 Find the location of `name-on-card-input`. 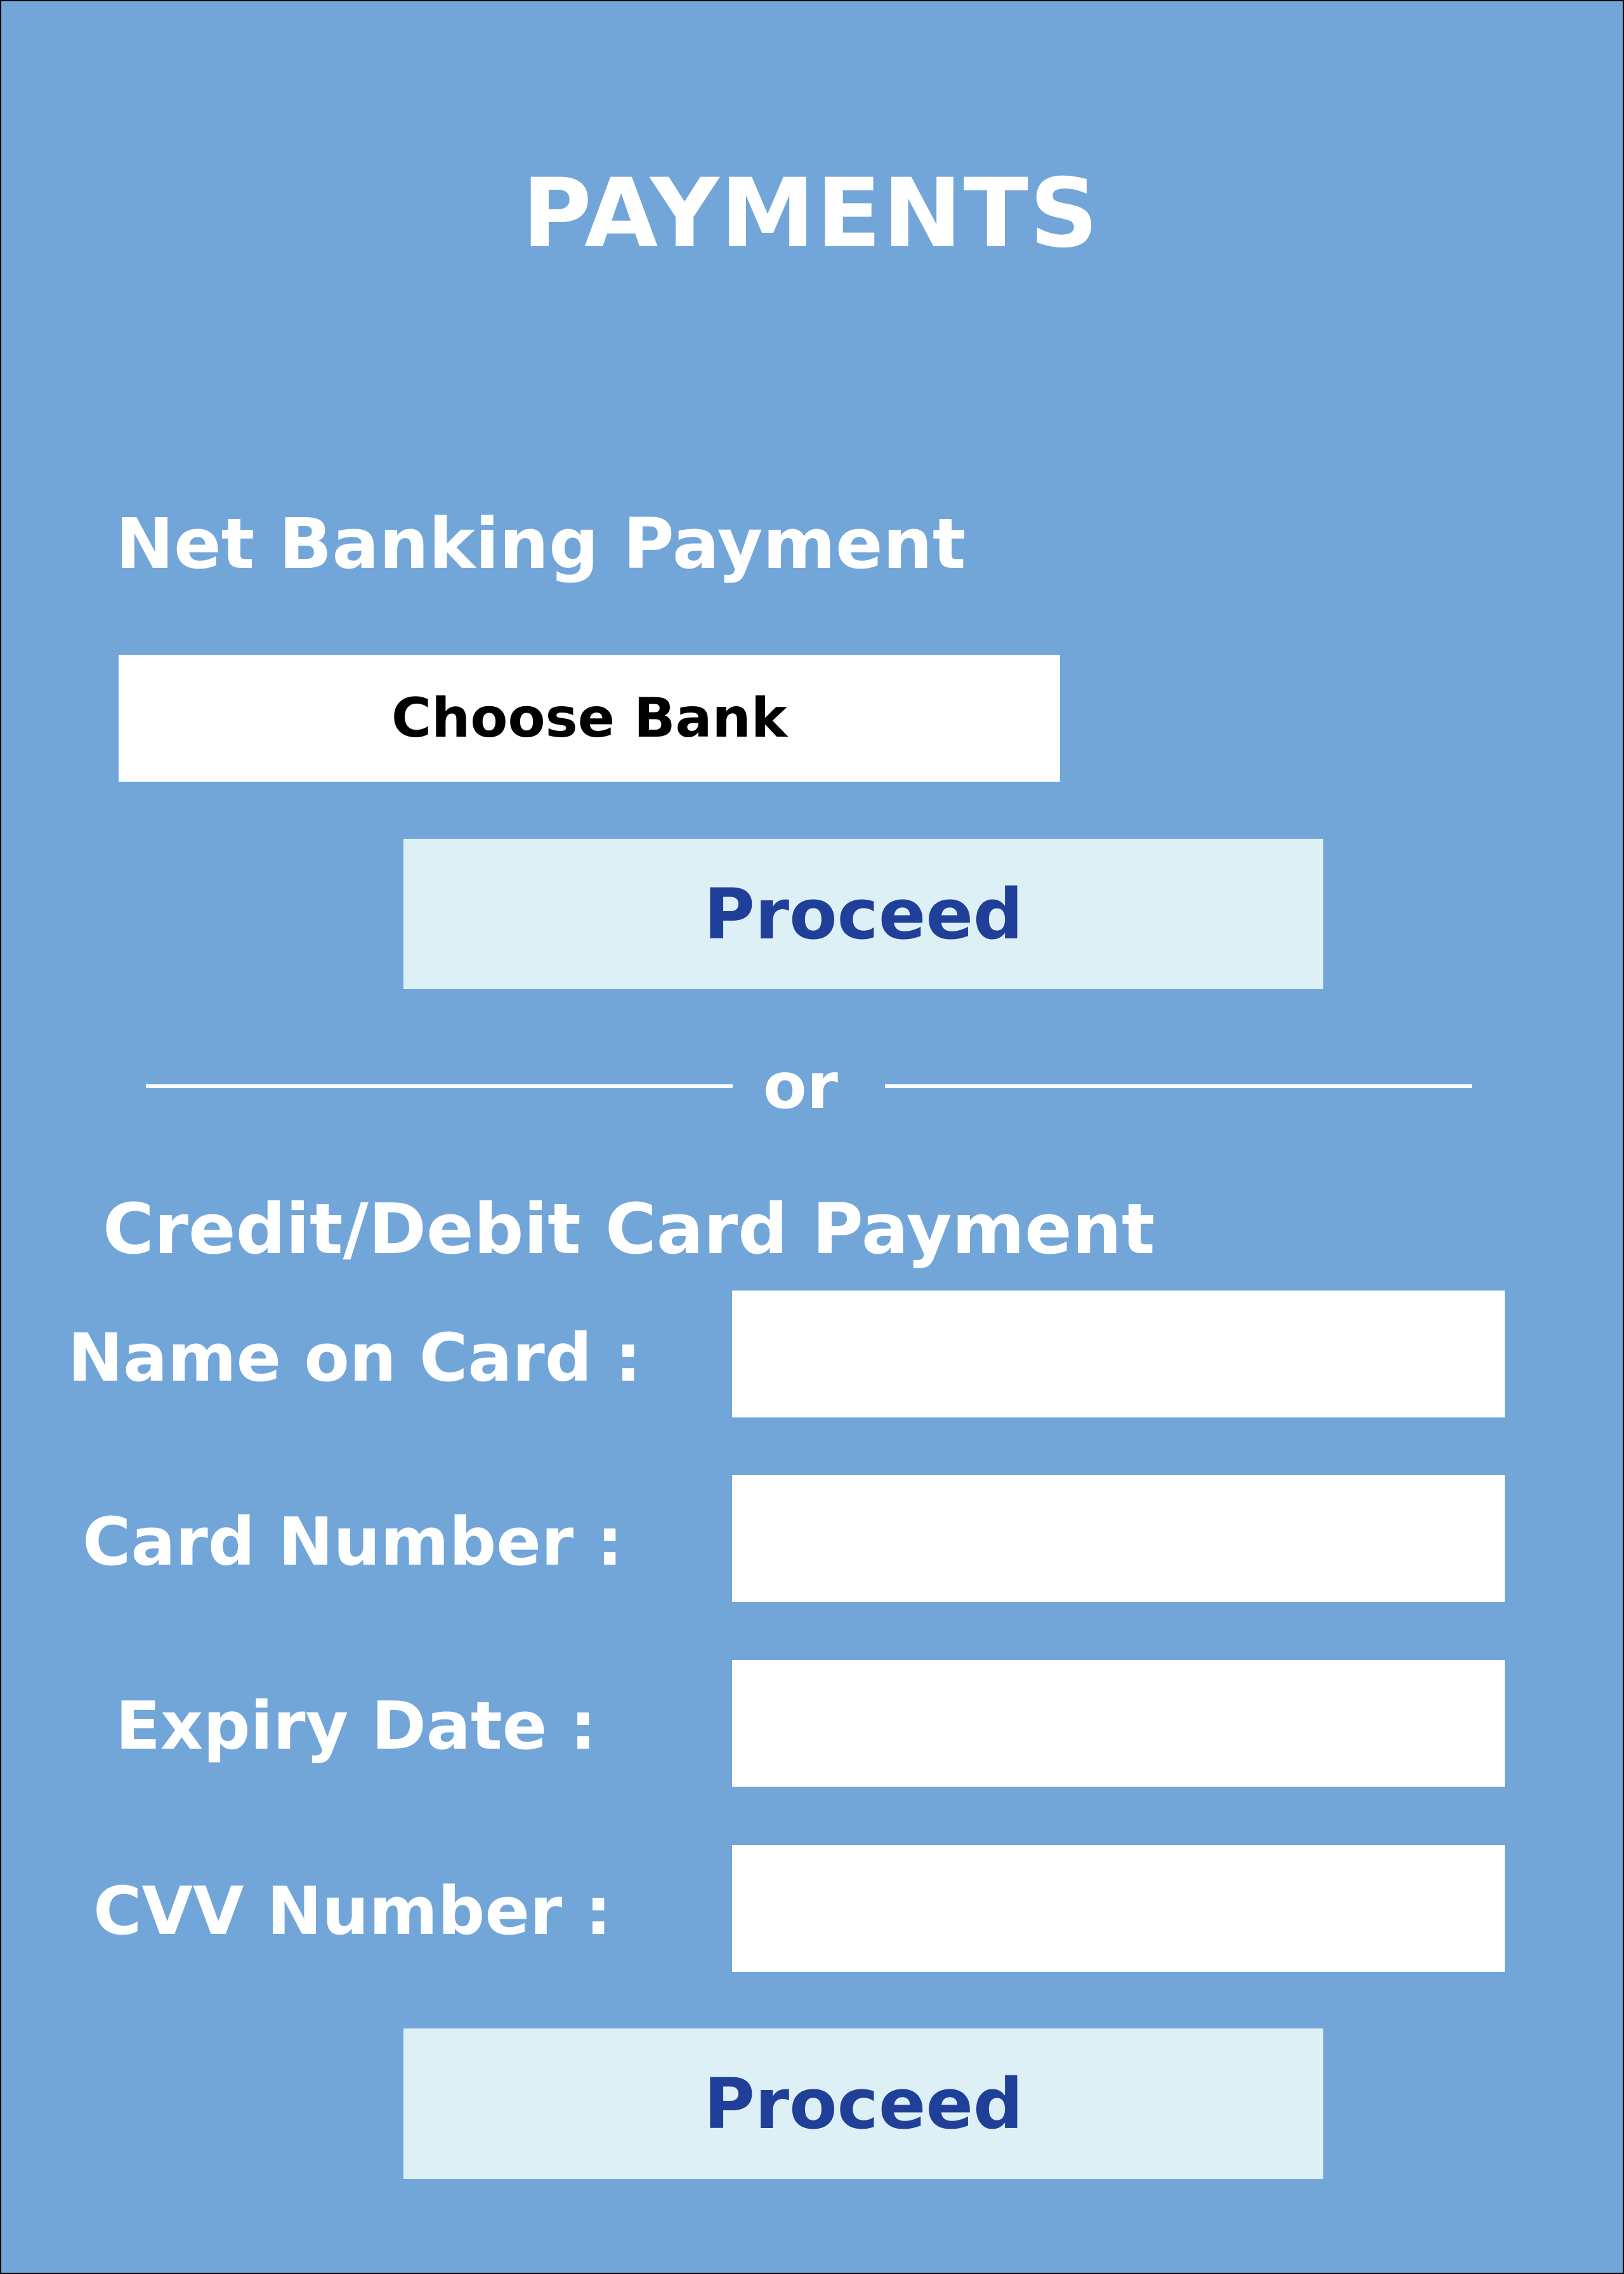

name-on-card-input is located at coordinates (1118, 1354).